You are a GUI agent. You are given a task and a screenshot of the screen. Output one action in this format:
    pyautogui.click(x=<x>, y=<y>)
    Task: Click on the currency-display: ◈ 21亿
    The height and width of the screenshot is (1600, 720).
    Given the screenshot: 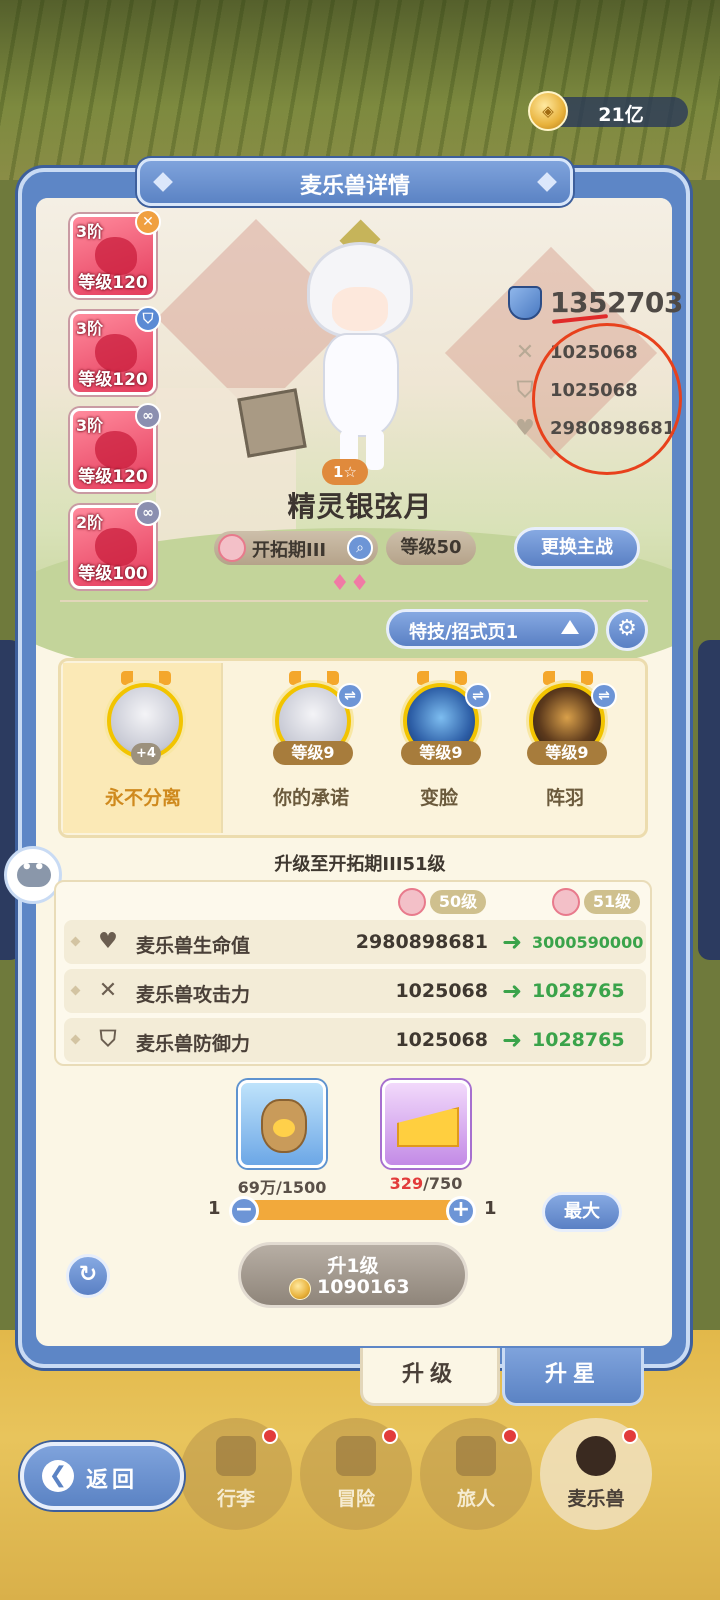 What is the action you would take?
    pyautogui.click(x=608, y=111)
    